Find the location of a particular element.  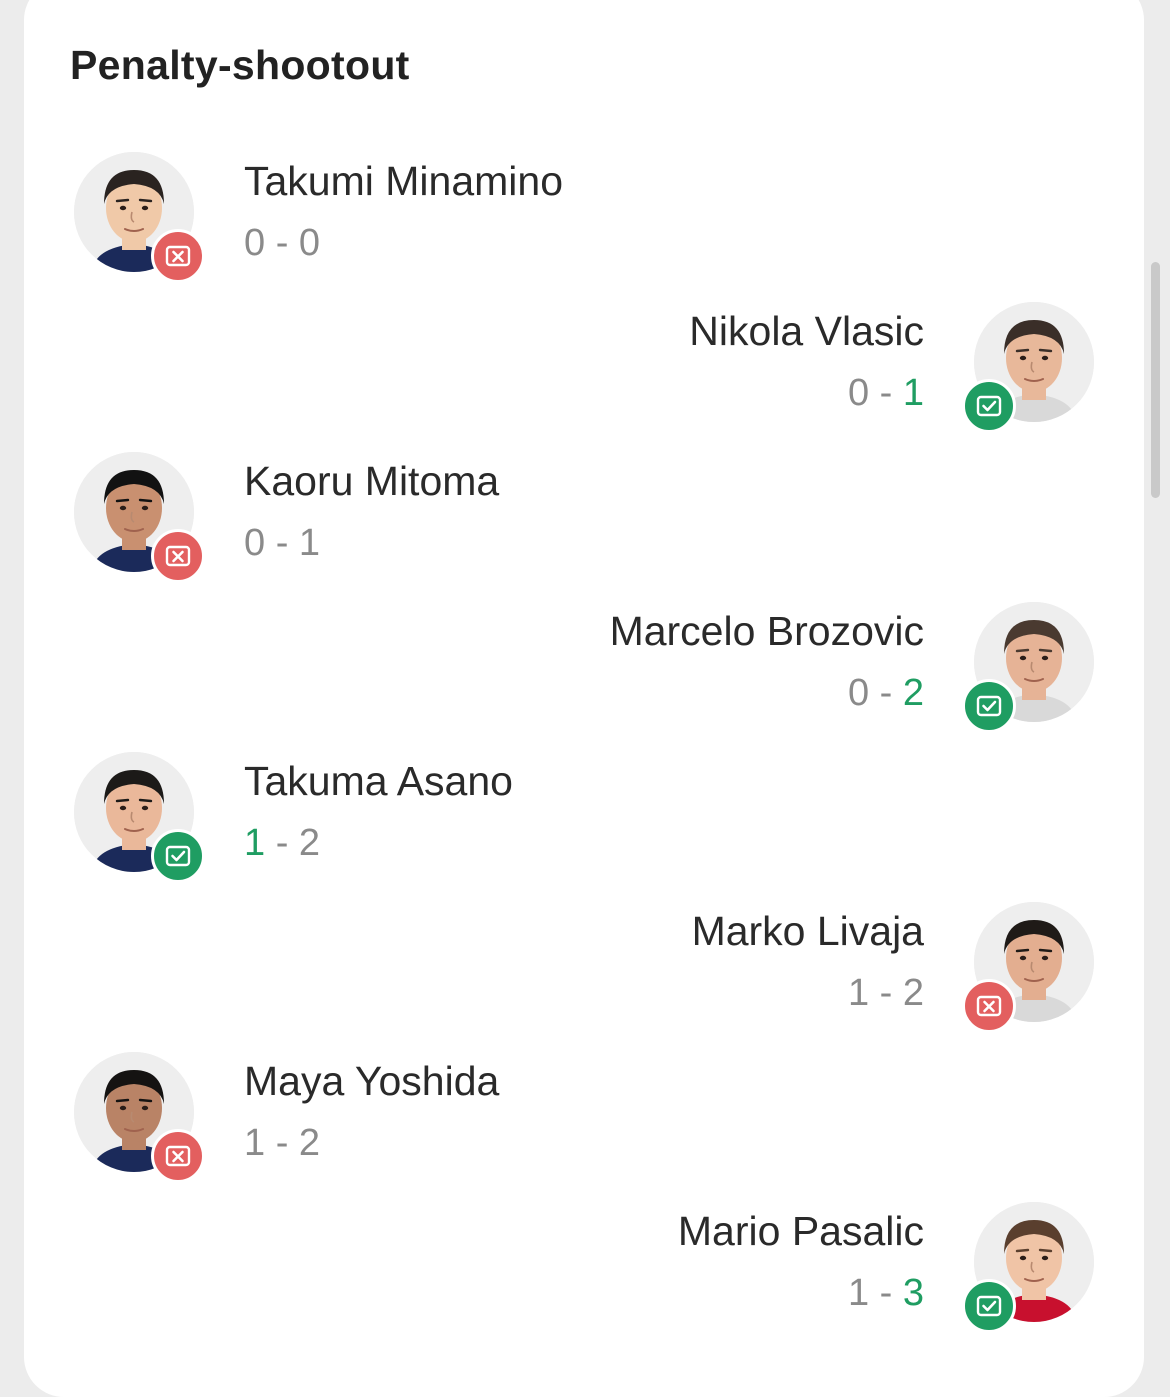

player-name: Marcelo Brozovic is located at coordinates (767, 631).